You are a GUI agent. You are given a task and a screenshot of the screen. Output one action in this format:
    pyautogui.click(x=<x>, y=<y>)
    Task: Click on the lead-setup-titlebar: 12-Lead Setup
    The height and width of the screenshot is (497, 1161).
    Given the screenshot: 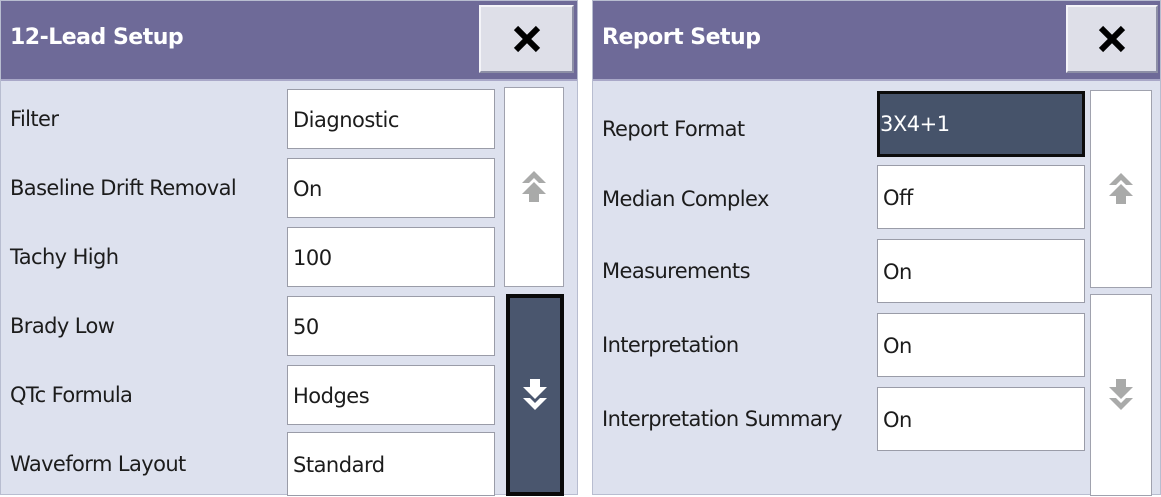 What is the action you would take?
    pyautogui.click(x=289, y=41)
    